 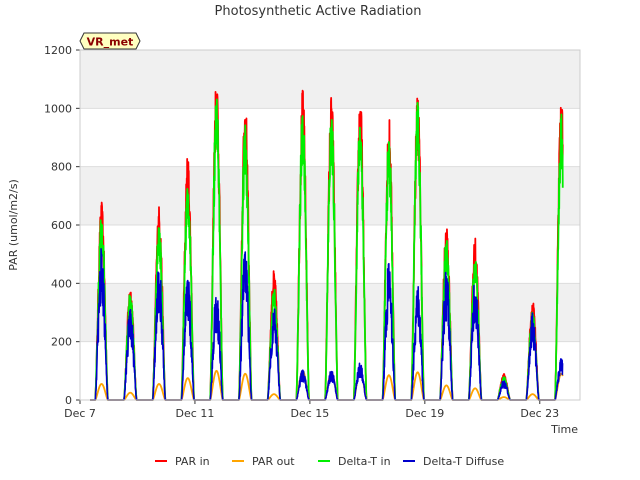 I want to click on legend-label: Delta-T in, so click(x=364, y=461).